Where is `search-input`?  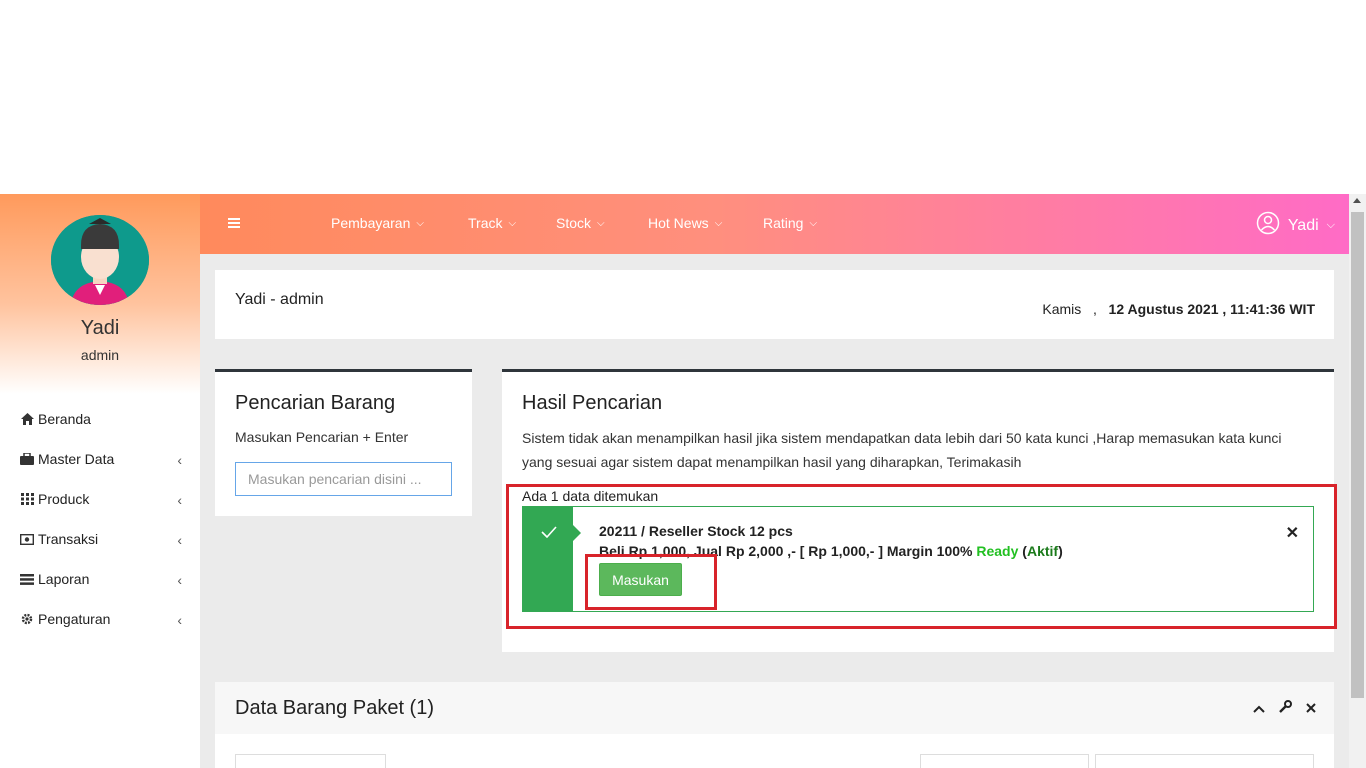
search-input is located at coordinates (343, 479).